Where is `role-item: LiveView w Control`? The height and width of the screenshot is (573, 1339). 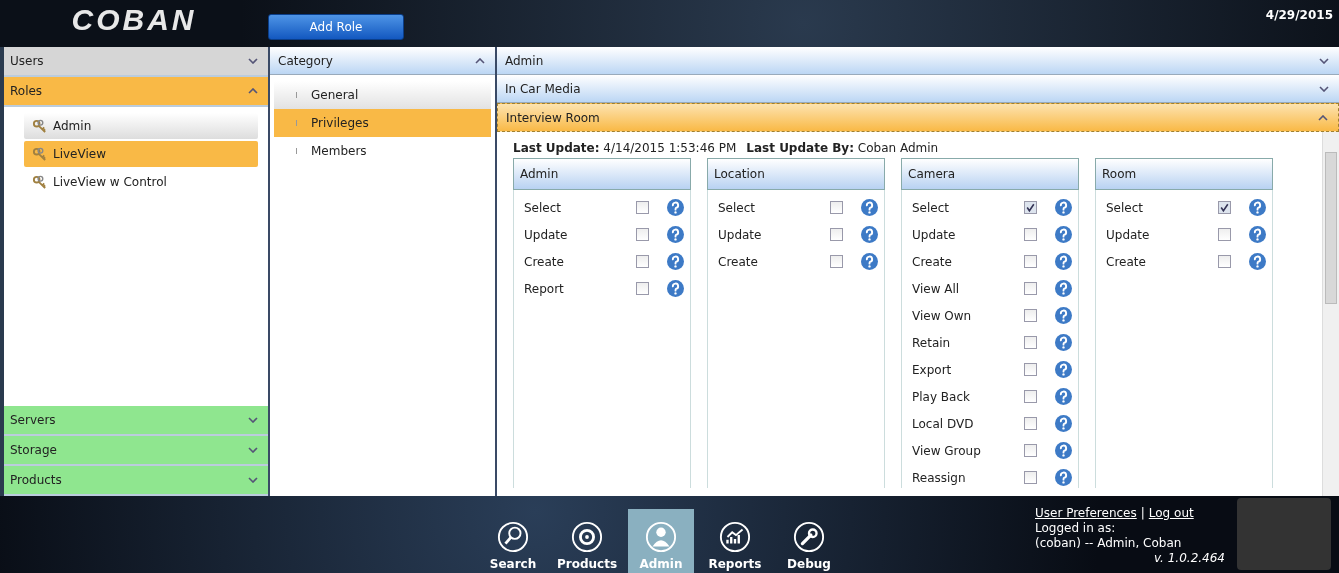
role-item: LiveView w Control is located at coordinates (141, 182).